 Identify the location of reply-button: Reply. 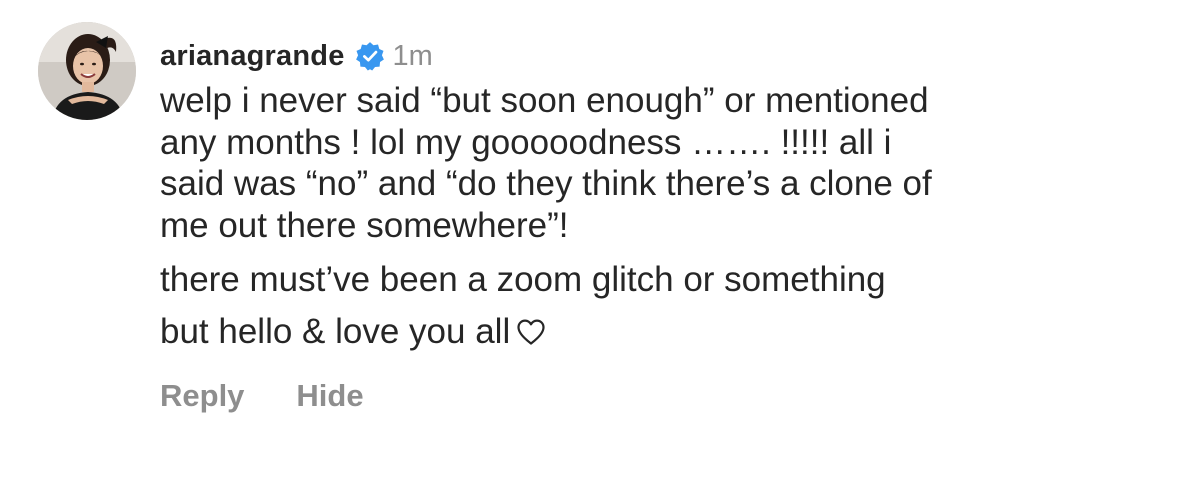
(202, 396).